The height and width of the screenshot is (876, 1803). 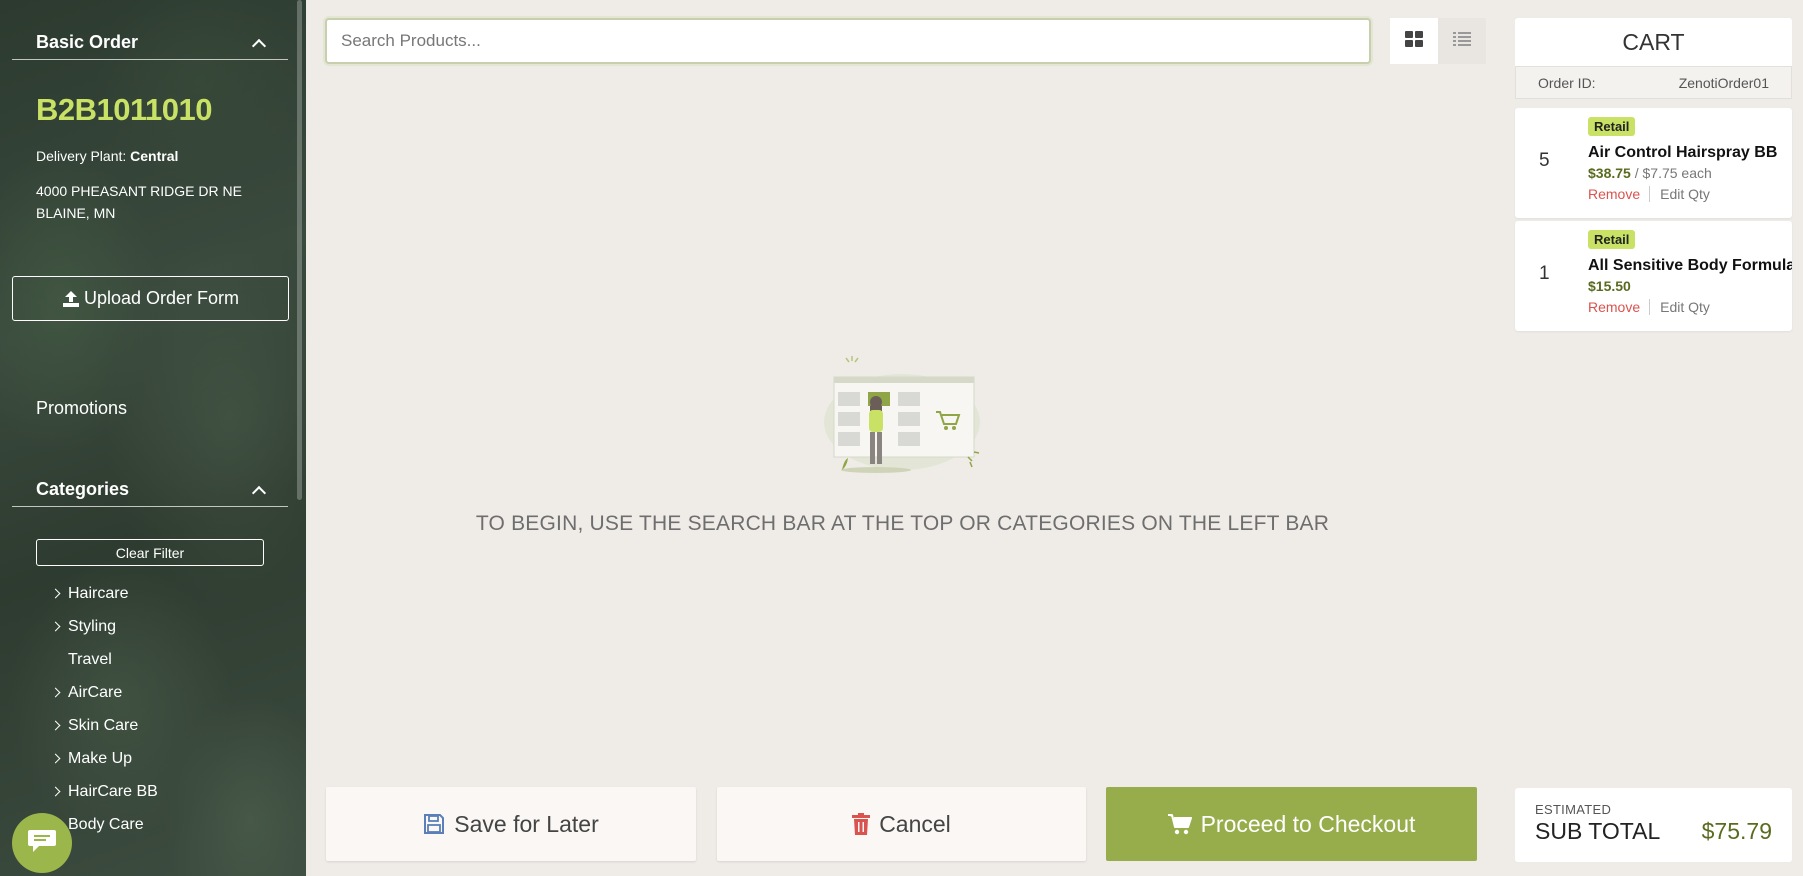 What do you see at coordinates (150, 43) in the screenshot?
I see `basic-order-header: Basic Order` at bounding box center [150, 43].